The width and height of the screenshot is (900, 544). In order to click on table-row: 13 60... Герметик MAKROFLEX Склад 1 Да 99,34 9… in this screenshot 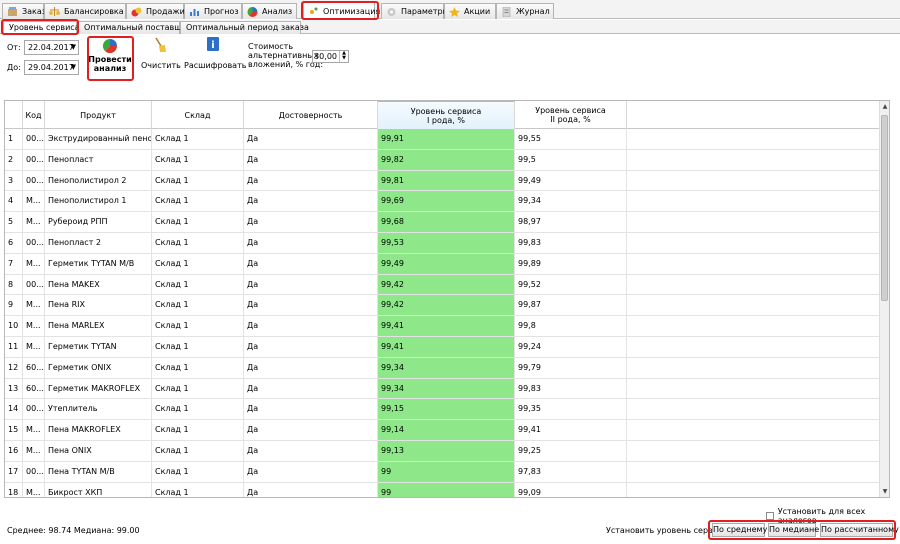, I will do `click(442, 389)`.